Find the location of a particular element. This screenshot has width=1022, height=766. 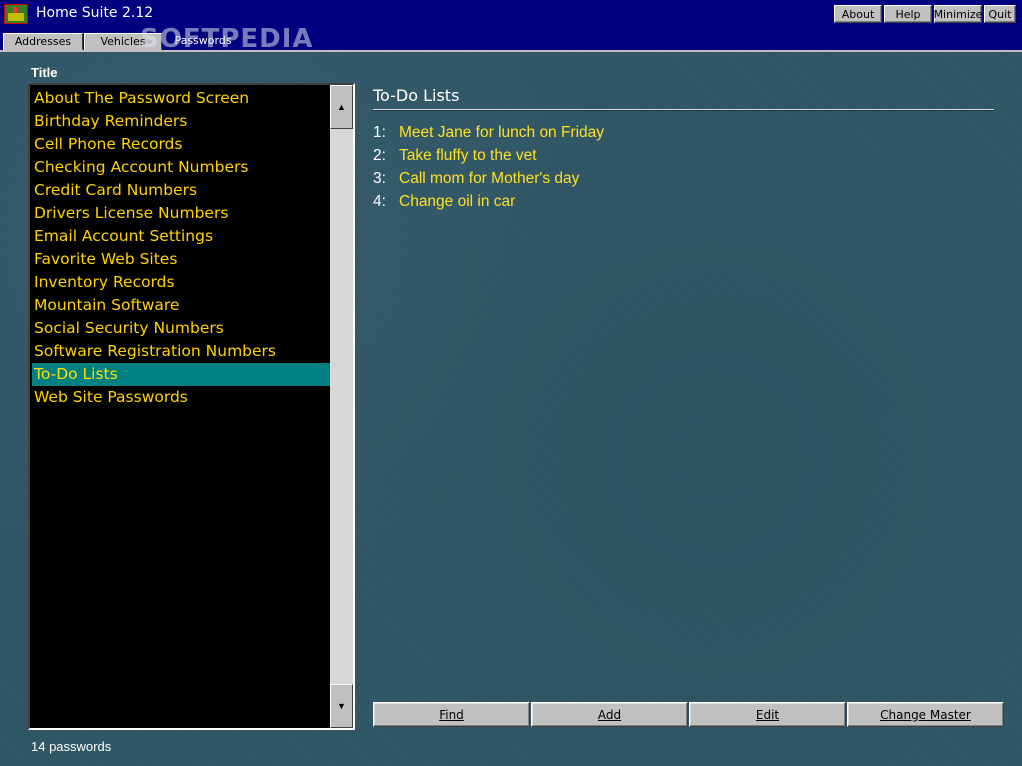

todo-number: 4: is located at coordinates (379, 201).